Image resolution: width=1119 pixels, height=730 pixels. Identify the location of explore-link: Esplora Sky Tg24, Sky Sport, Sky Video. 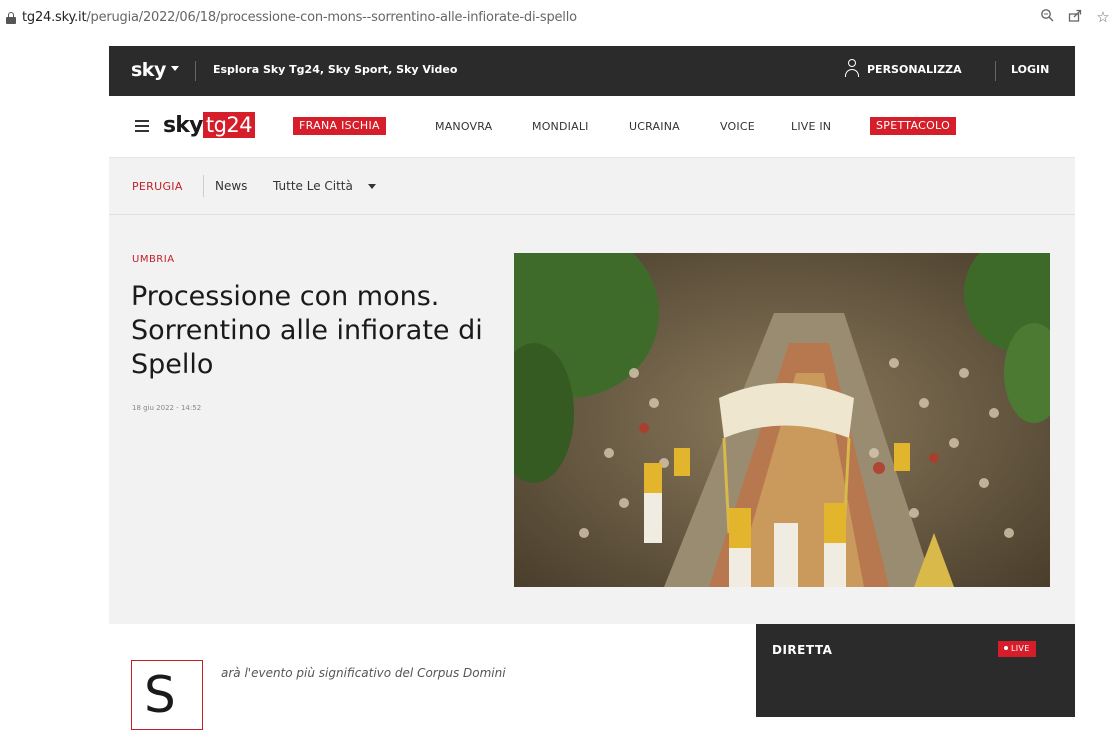
(335, 69).